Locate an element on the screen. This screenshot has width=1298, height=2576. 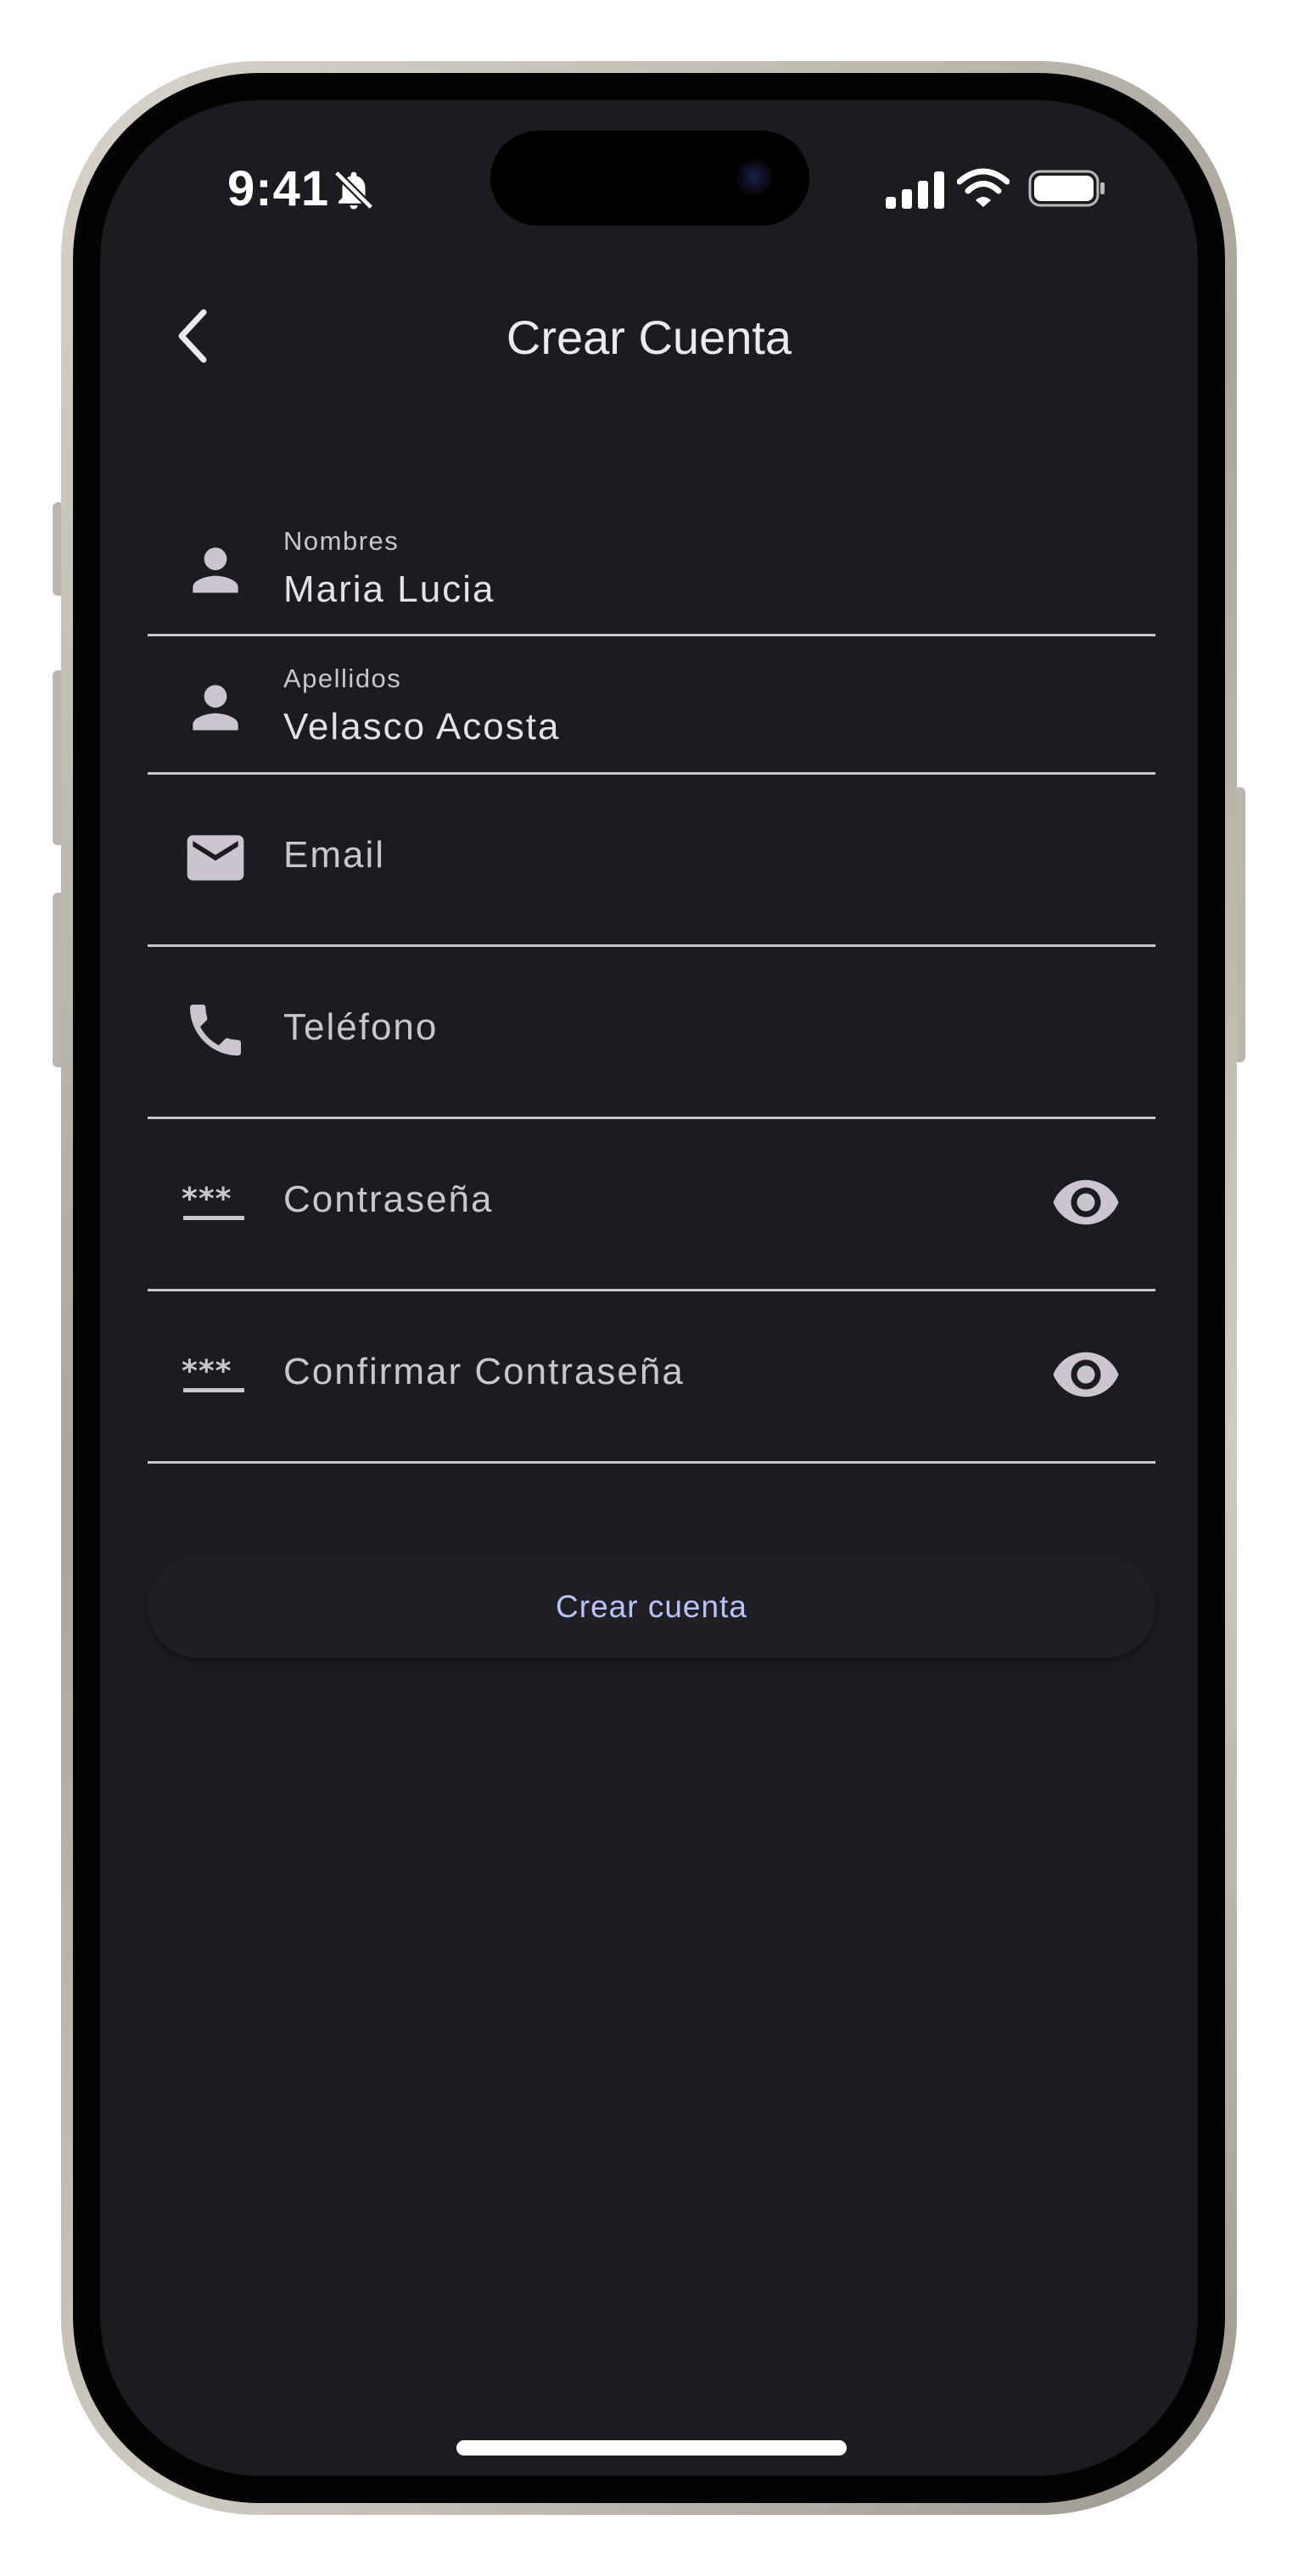
page-title: Crear Cuenta is located at coordinates (649, 338).